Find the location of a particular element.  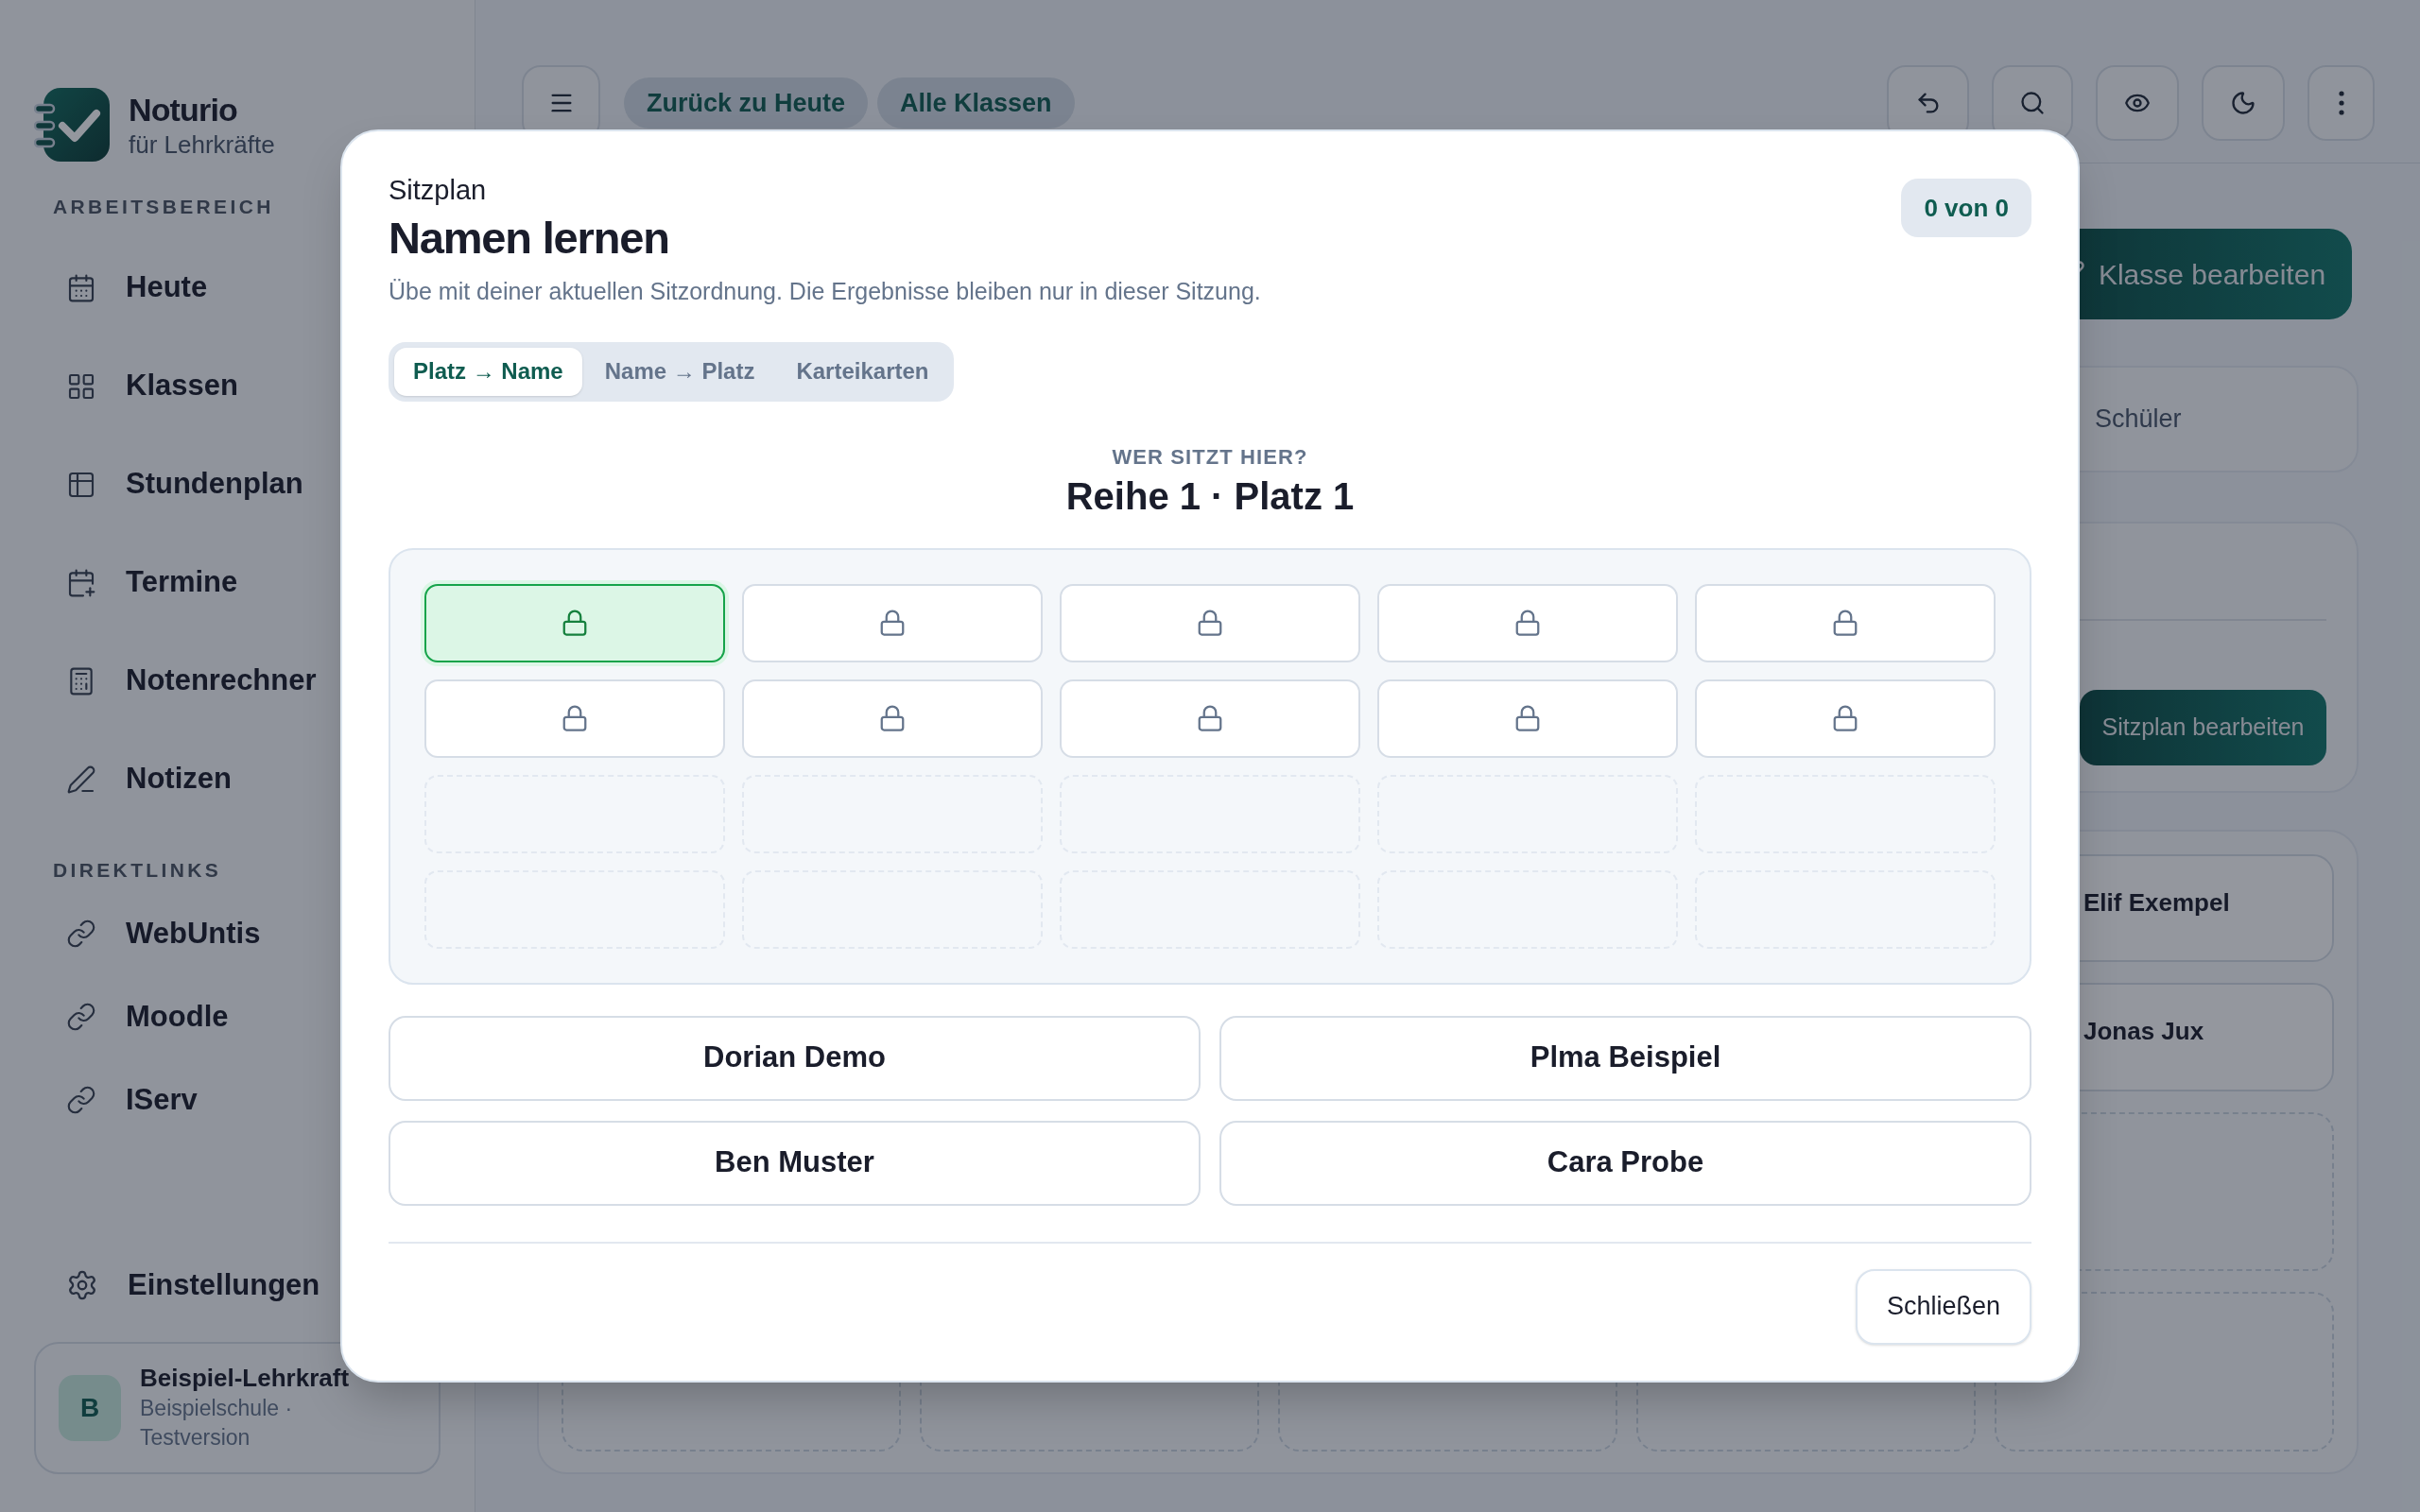

answer-button: Plma Beispiel is located at coordinates (1625, 1058).